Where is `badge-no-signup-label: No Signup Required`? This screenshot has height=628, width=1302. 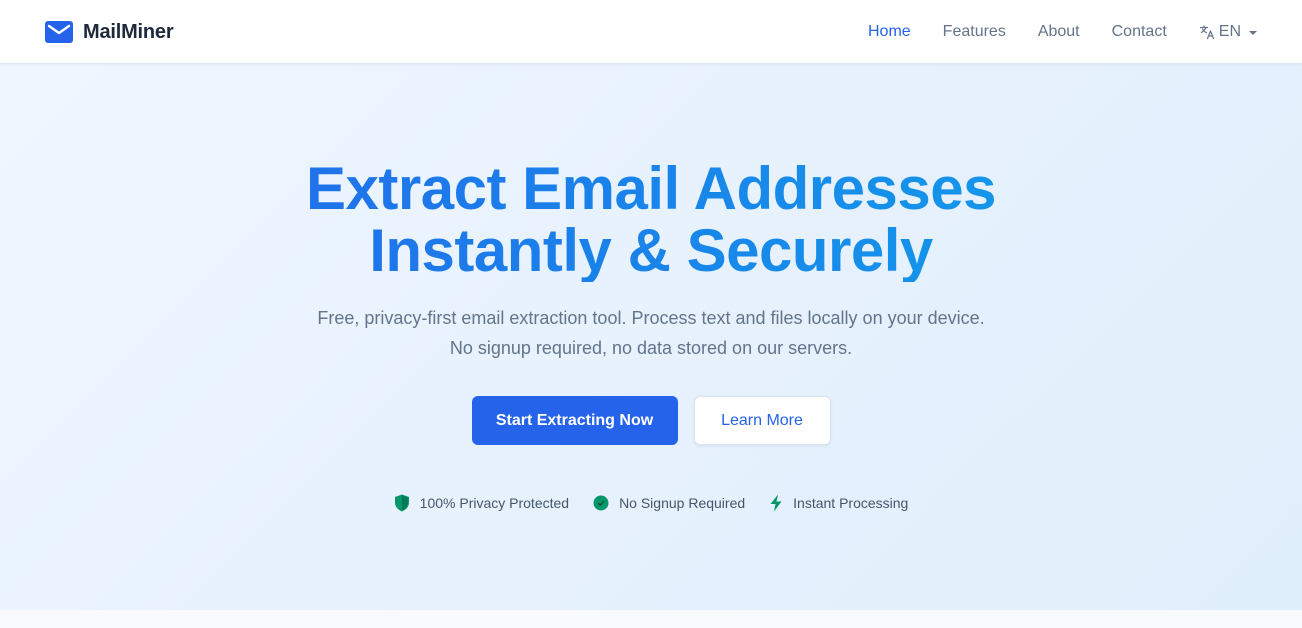
badge-no-signup-label: No Signup Required is located at coordinates (682, 503).